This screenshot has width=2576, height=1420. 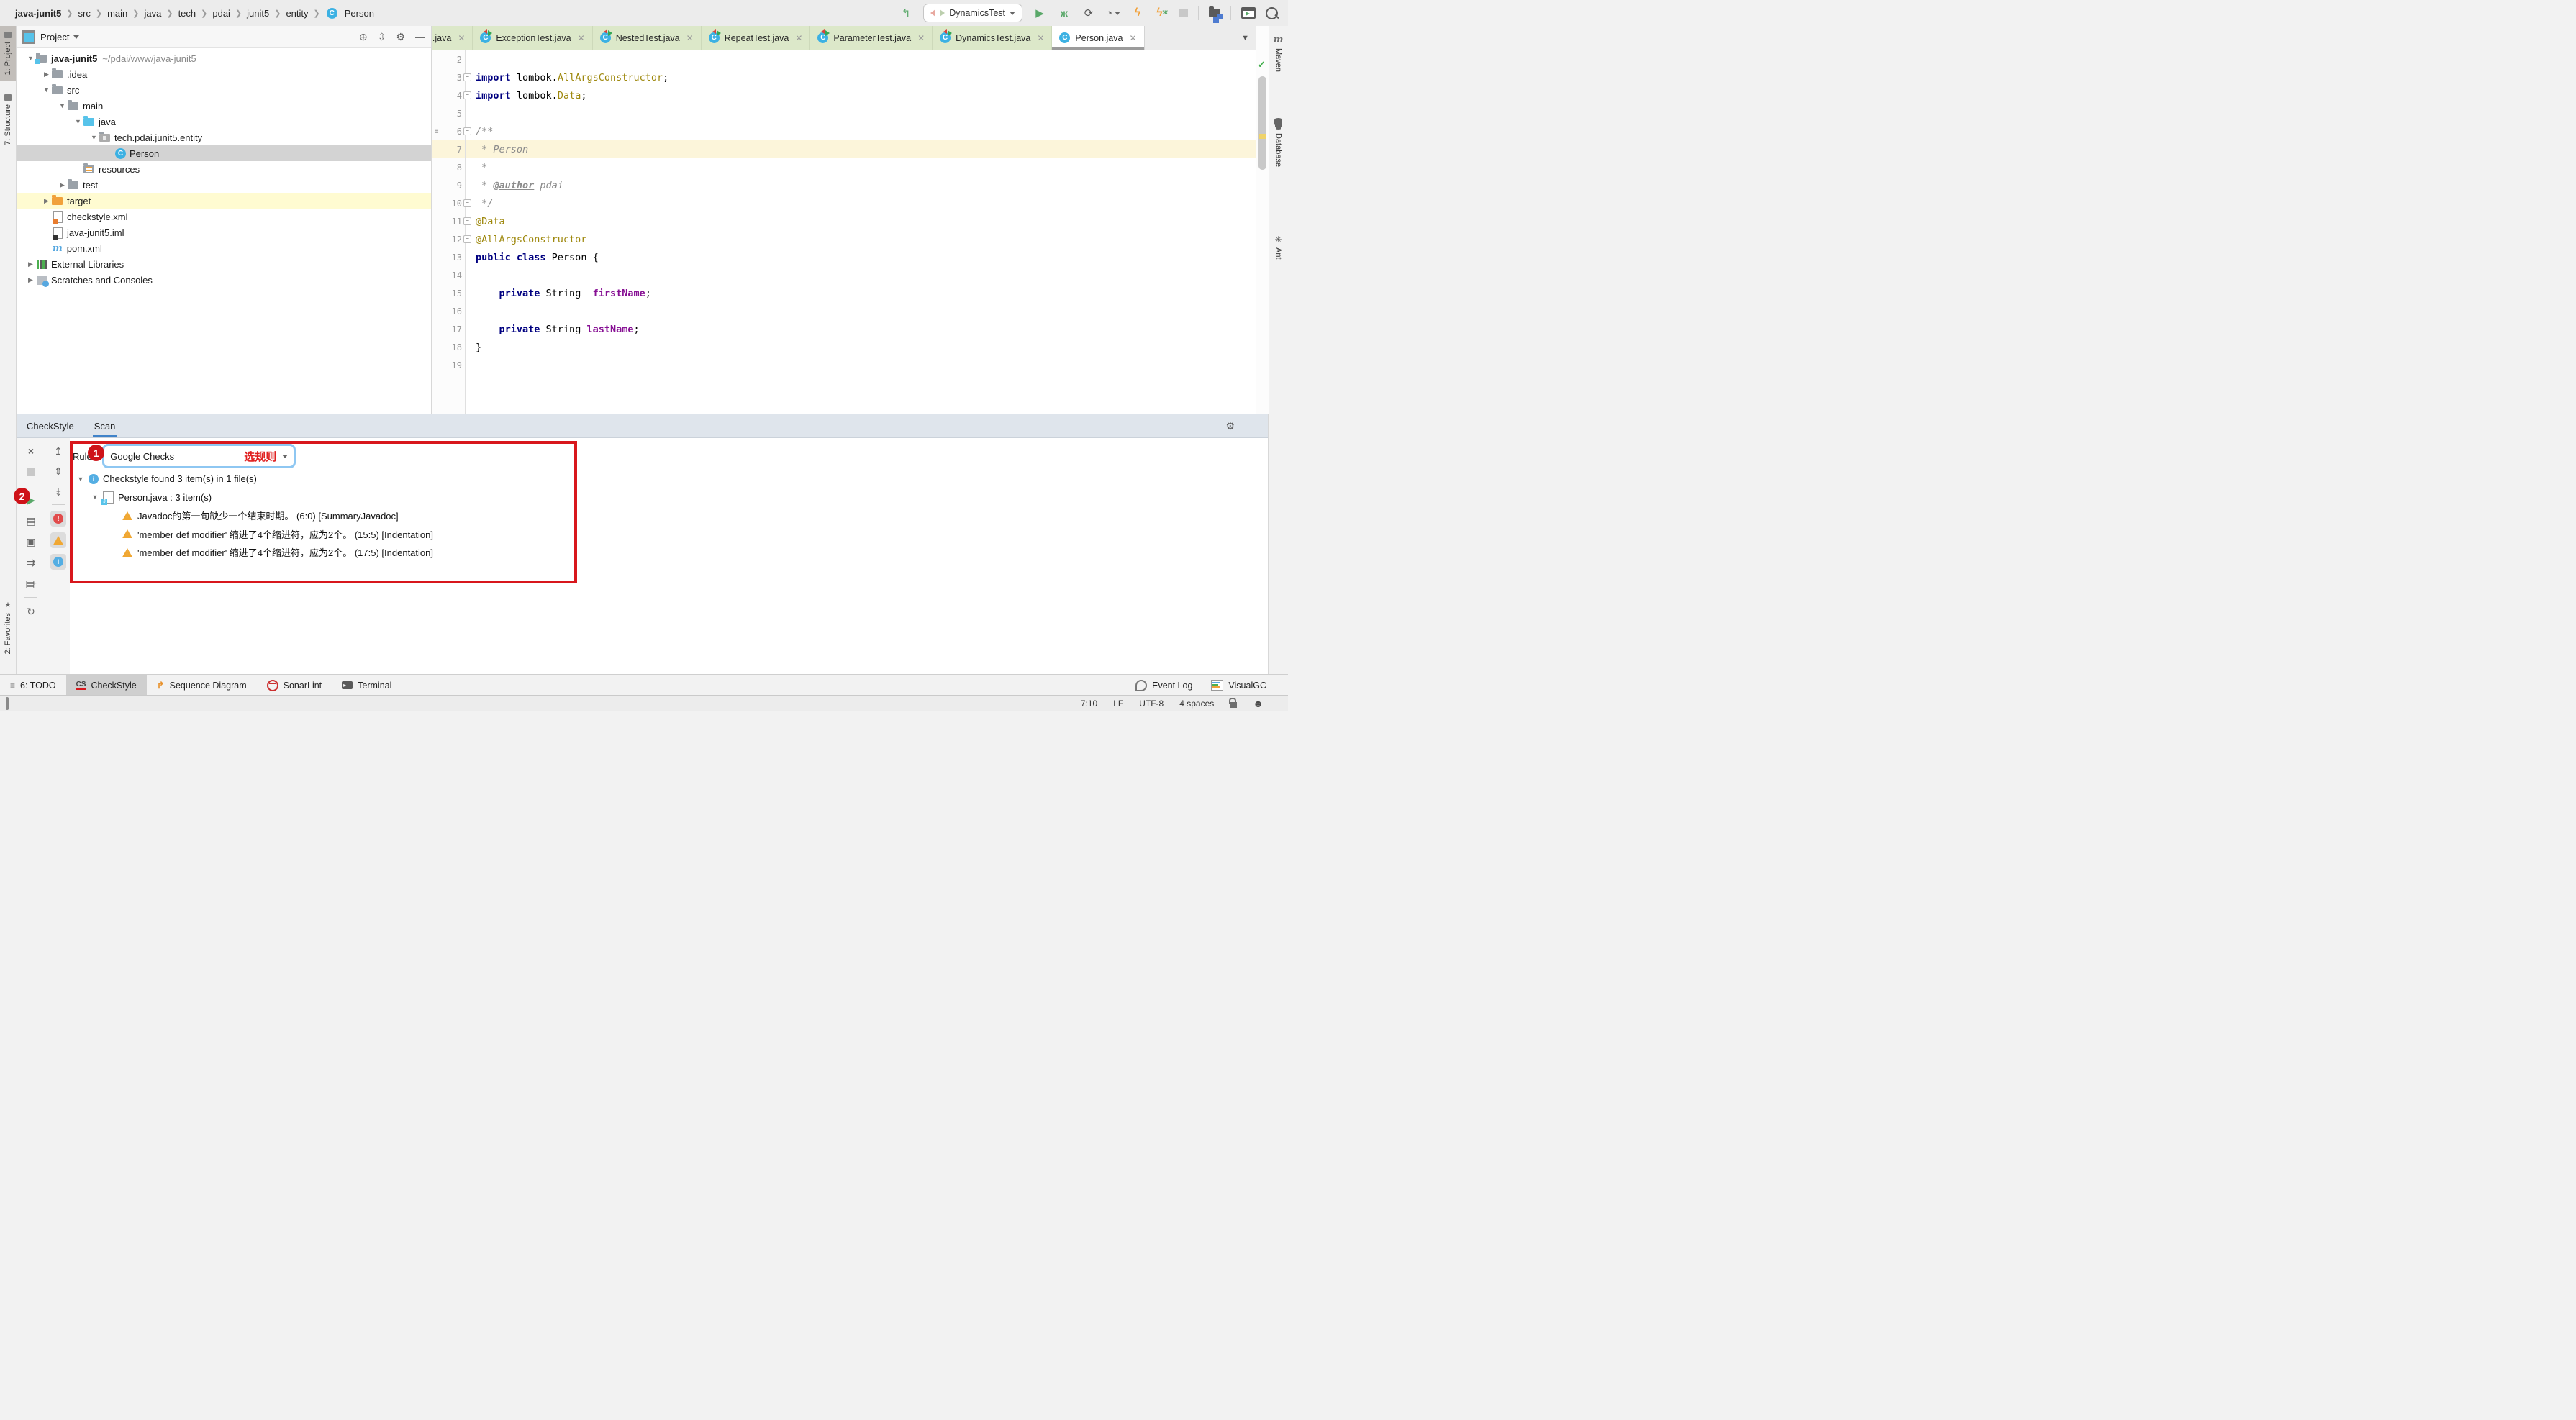 What do you see at coordinates (202, 685) in the screenshot?
I see `toolwindow-button-sequence-diagram: ↱ Sequence Diagram` at bounding box center [202, 685].